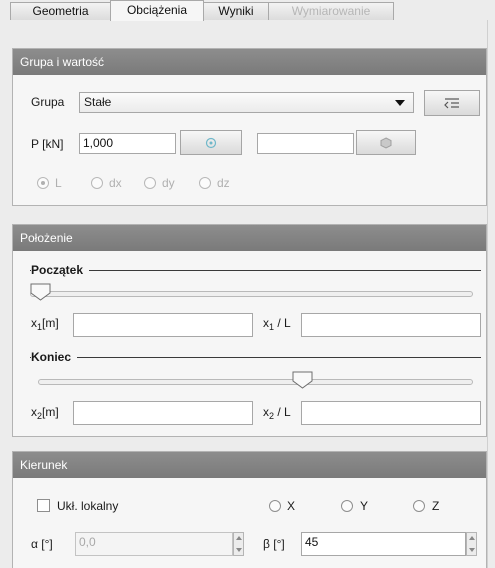  Describe the element at coordinates (249, 465) in the screenshot. I see `panel-header: Kierunek` at that location.